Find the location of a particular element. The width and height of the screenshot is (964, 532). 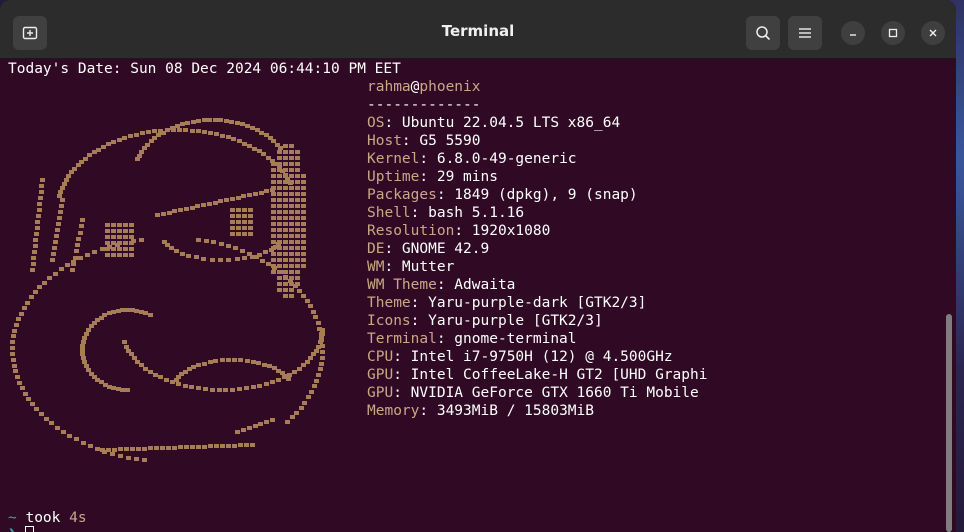

maximize-button is located at coordinates (893, 33).